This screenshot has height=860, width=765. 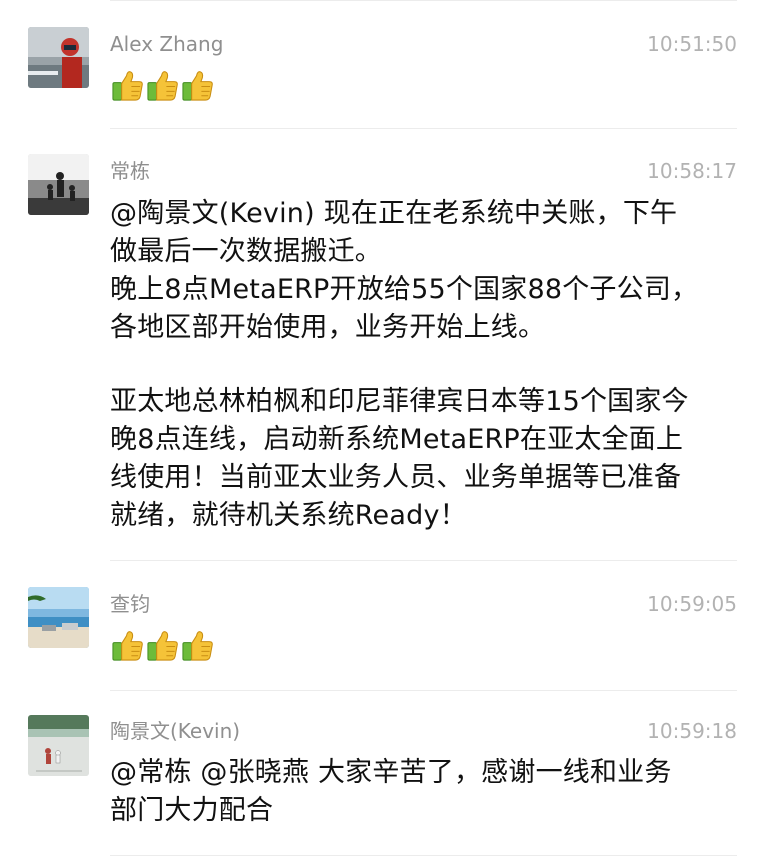 What do you see at coordinates (391, 791) in the screenshot?
I see `message-text: @常栋 @张晓燕 大家辛苦了，感谢一线和业务 部门大力配合` at bounding box center [391, 791].